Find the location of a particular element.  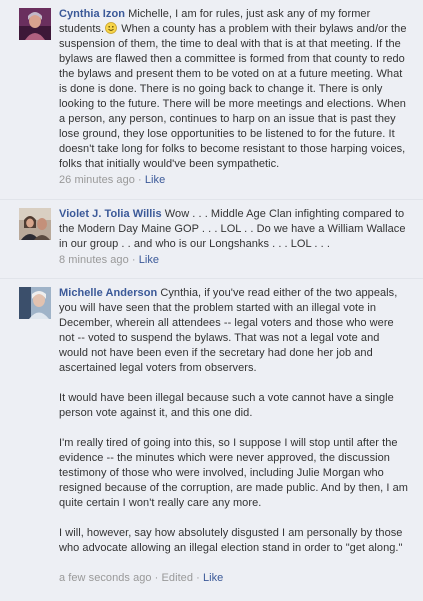

comment-author-link: Michelle Anderson is located at coordinates (108, 293).